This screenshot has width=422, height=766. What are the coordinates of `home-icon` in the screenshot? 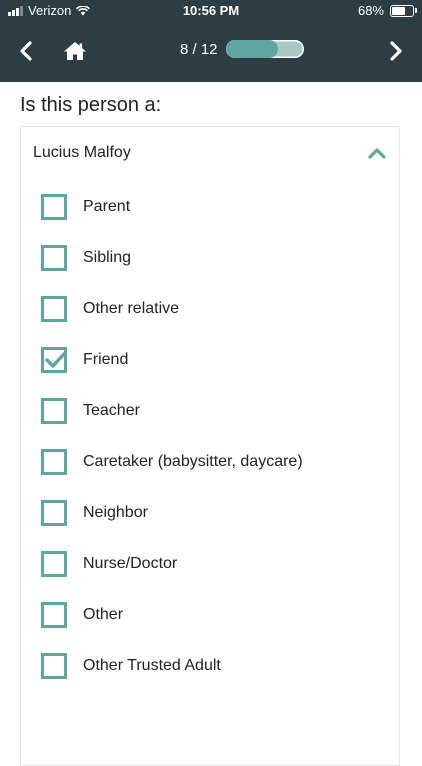 It's located at (75, 51).